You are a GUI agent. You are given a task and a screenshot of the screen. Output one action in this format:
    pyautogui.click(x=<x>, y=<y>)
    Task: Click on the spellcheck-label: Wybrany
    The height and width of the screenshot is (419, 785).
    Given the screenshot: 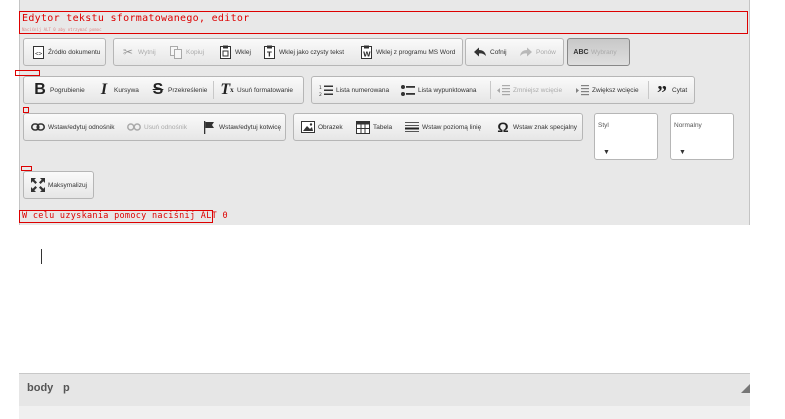 What is the action you would take?
    pyautogui.click(x=604, y=52)
    